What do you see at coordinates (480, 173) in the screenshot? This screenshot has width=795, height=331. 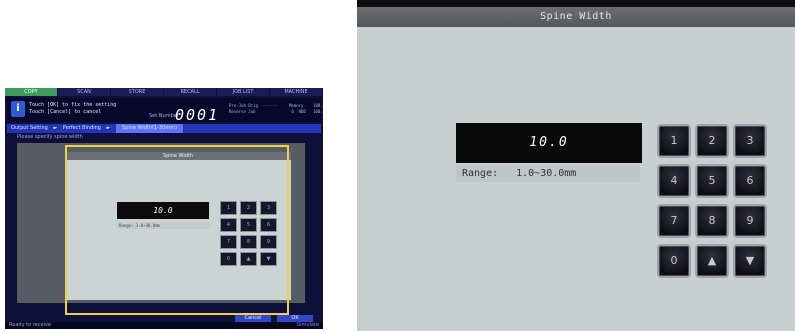 I see `range-label: Range:` at bounding box center [480, 173].